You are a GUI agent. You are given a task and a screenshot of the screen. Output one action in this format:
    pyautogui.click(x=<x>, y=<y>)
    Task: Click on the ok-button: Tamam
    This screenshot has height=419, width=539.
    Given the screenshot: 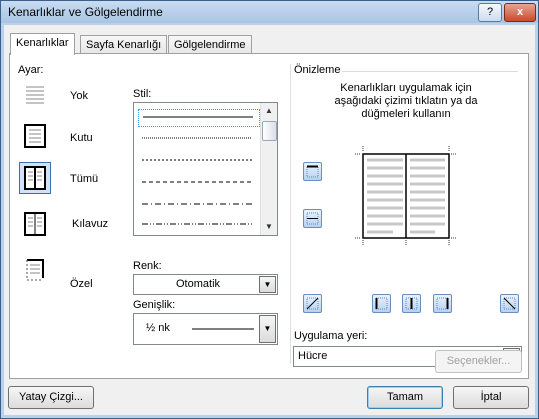 What is the action you would take?
    pyautogui.click(x=405, y=397)
    